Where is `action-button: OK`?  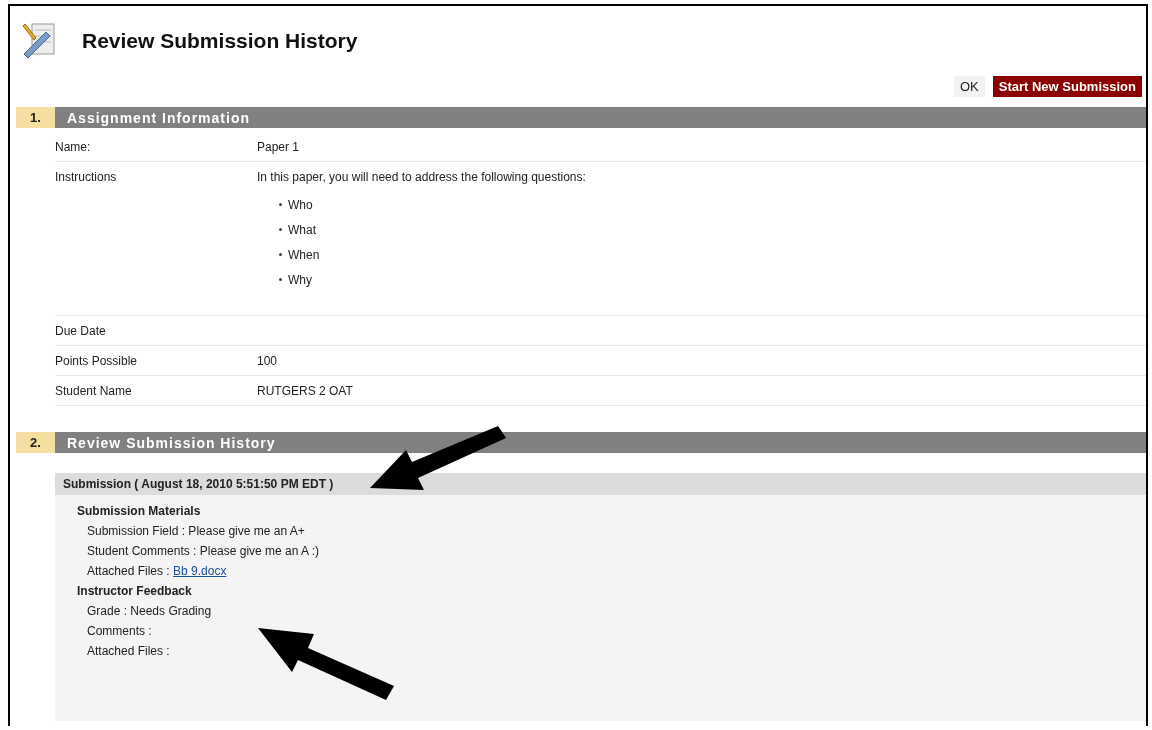 action-button: OK is located at coordinates (969, 86).